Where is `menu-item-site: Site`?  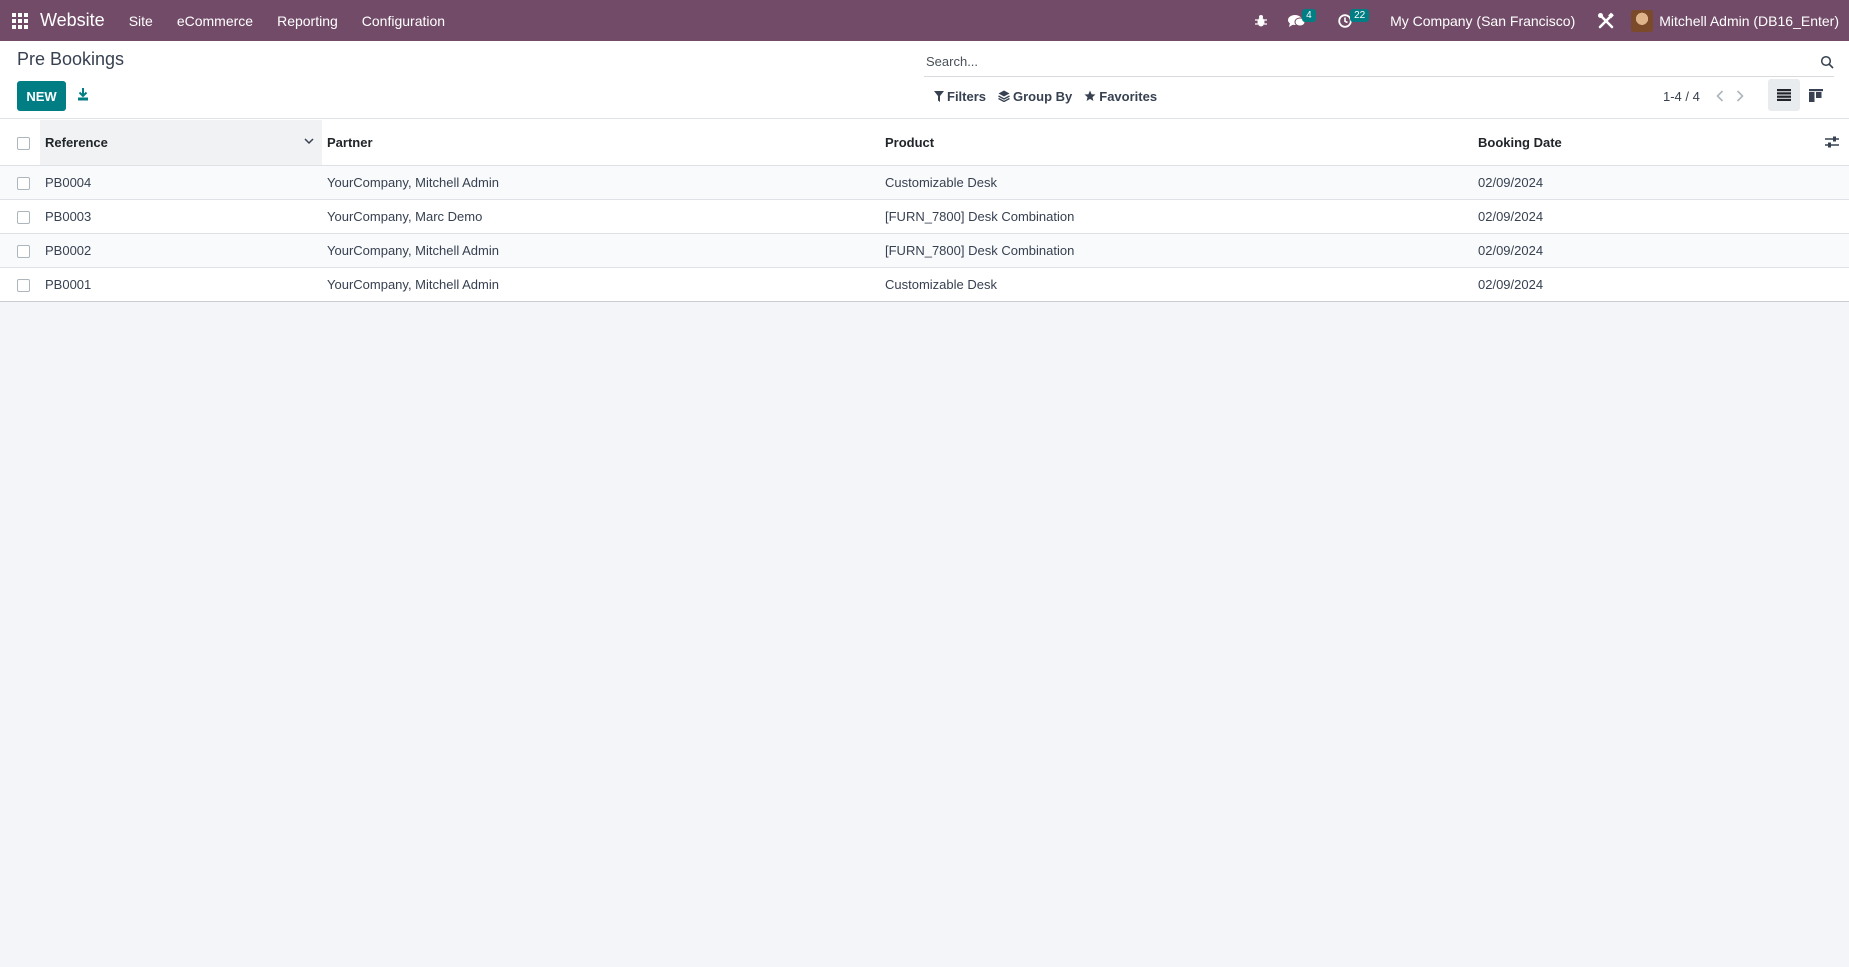 menu-item-site: Site is located at coordinates (141, 21).